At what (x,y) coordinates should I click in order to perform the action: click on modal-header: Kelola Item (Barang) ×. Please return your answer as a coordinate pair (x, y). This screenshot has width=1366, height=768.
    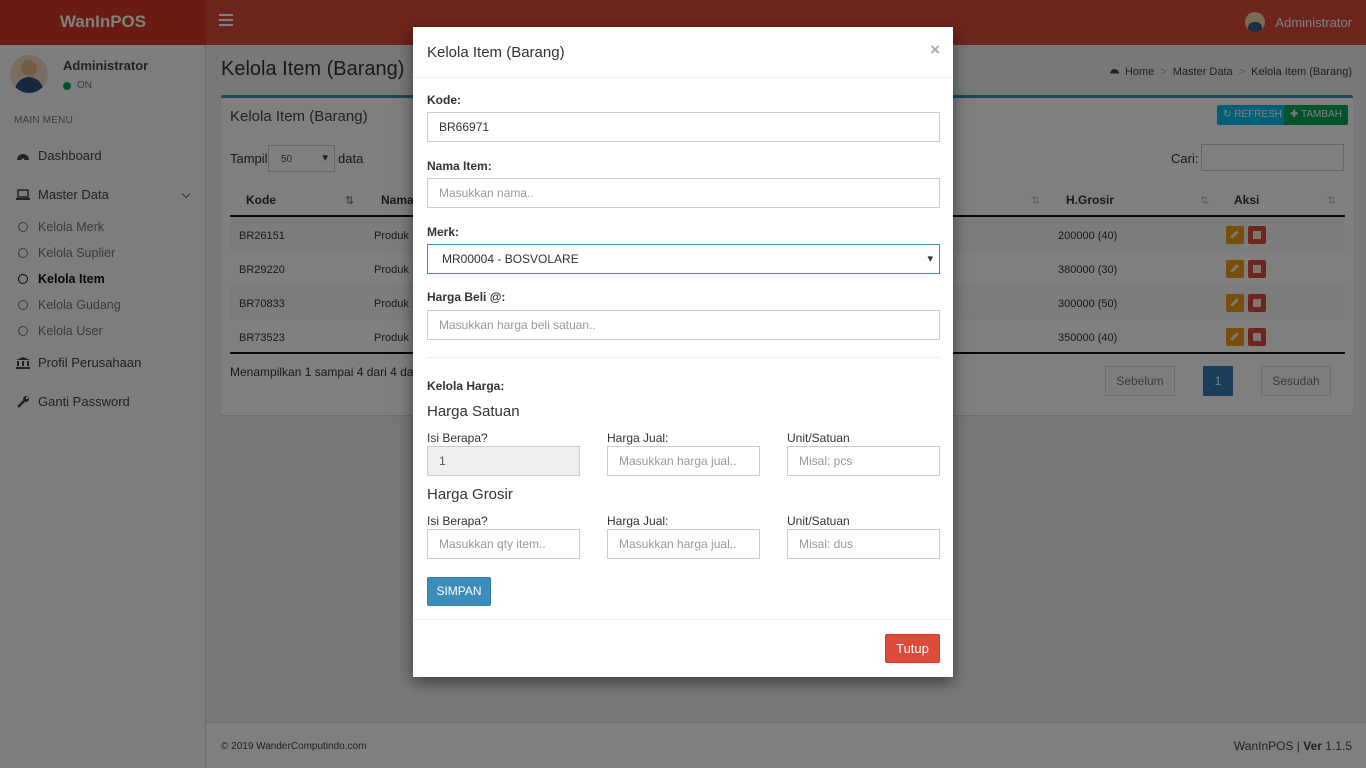
    Looking at the image, I should click on (683, 52).